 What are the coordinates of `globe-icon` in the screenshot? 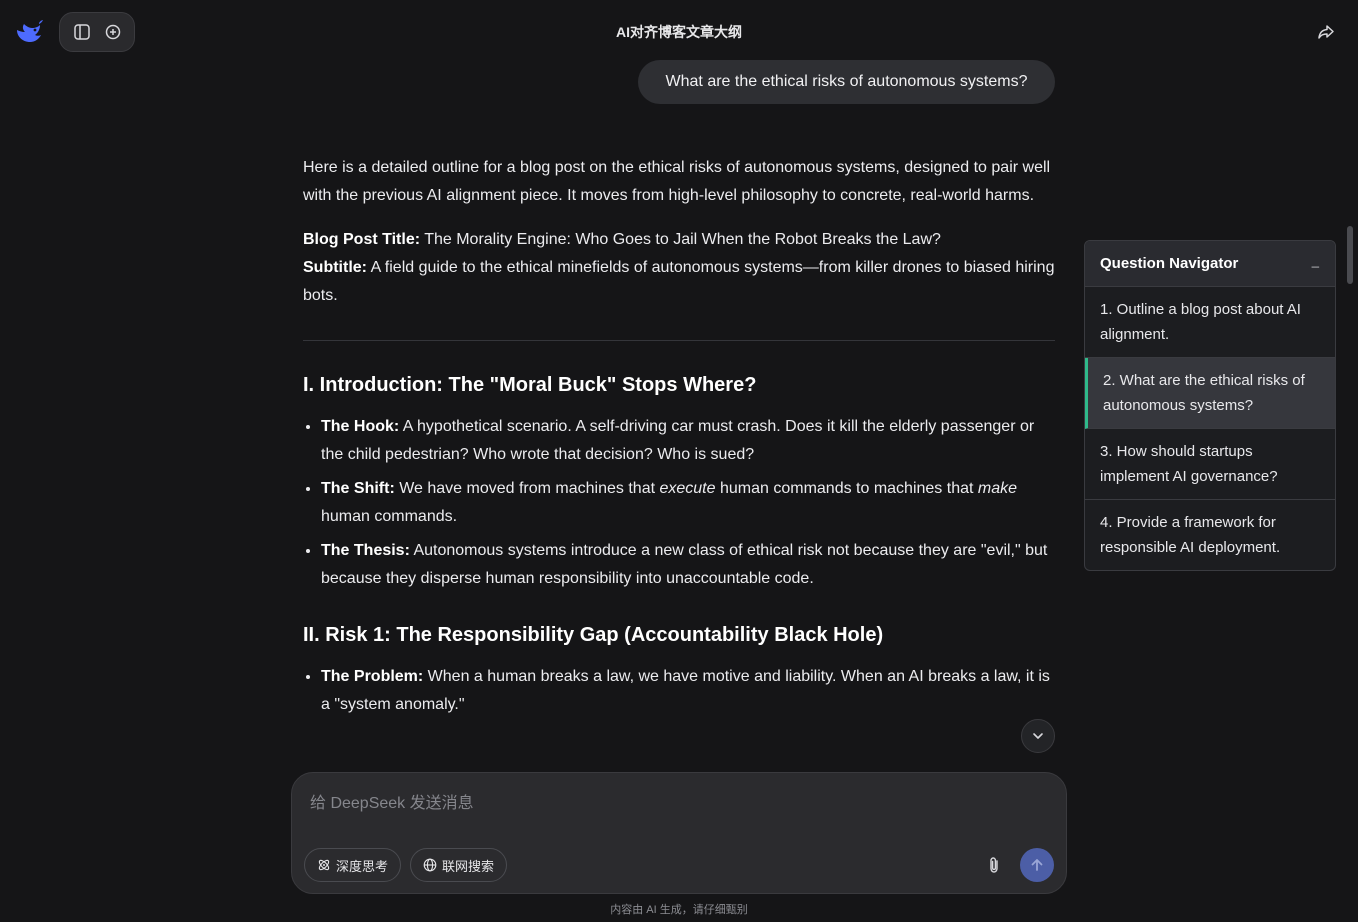 It's located at (430, 865).